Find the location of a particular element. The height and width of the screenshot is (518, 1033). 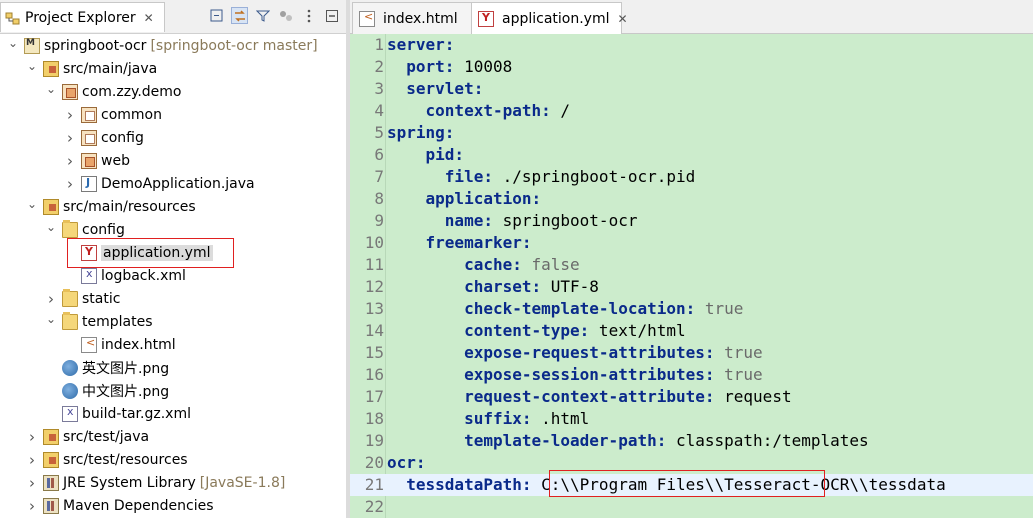

code-line: 11 cache: false is located at coordinates (691, 265).